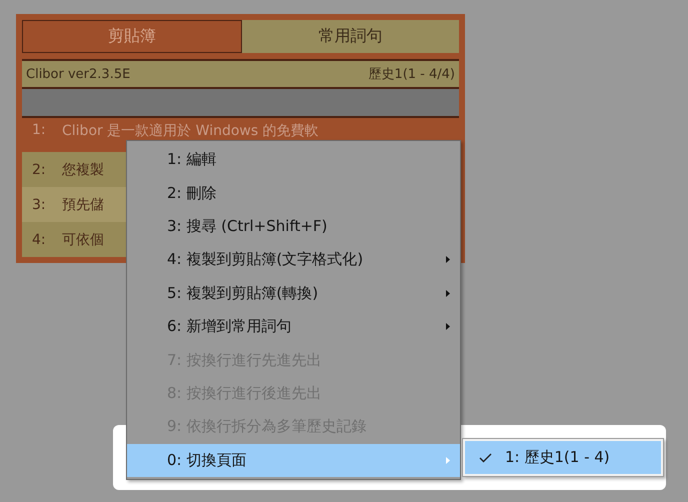 Image resolution: width=688 pixels, height=502 pixels. What do you see at coordinates (411, 74) in the screenshot?
I see `history-status: 歷史1(1 - 4/4)` at bounding box center [411, 74].